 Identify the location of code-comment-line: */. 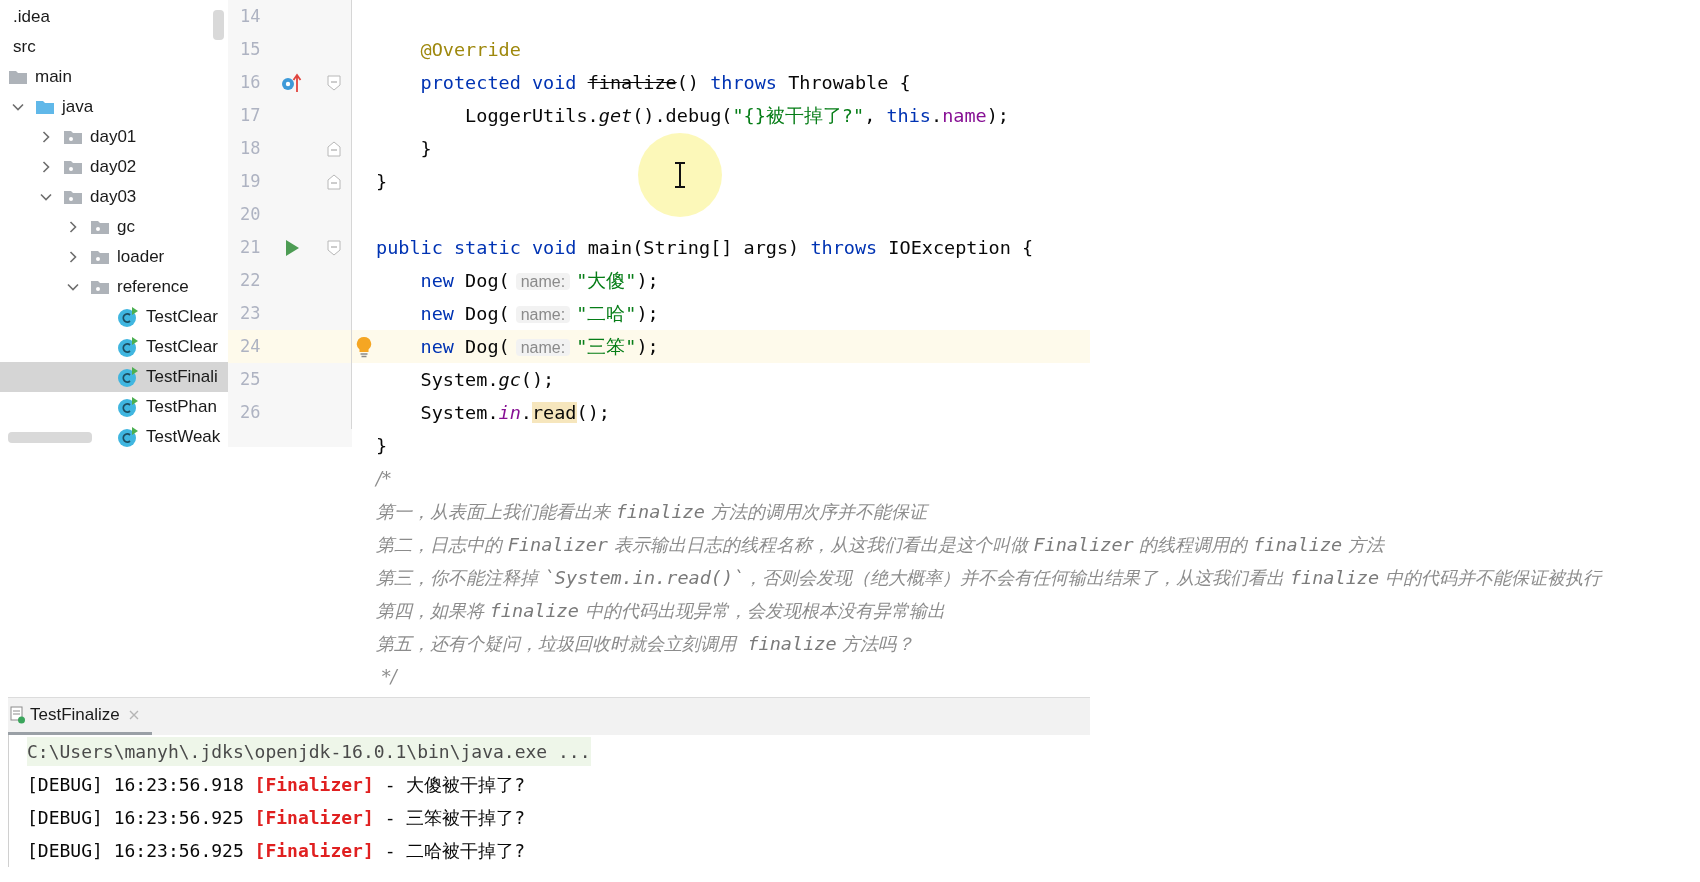
(388, 676).